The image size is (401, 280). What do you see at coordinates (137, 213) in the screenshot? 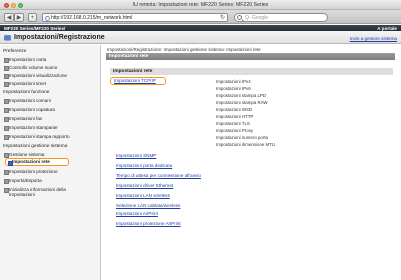
I see `airprint-settings-link: Impostazioni AirPrint` at bounding box center [137, 213].